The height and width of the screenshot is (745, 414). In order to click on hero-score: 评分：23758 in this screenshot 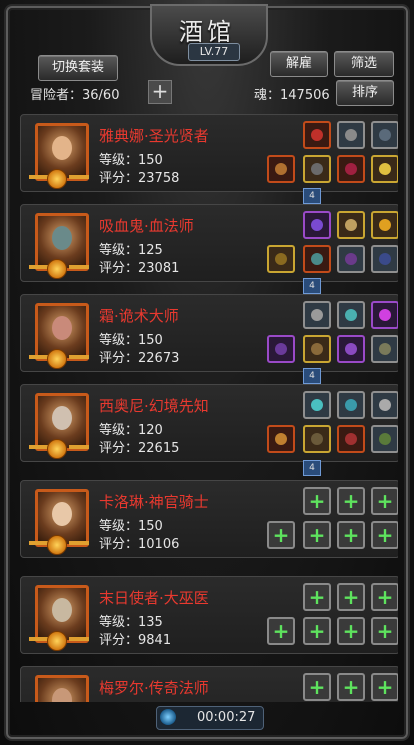, I will do `click(139, 178)`.